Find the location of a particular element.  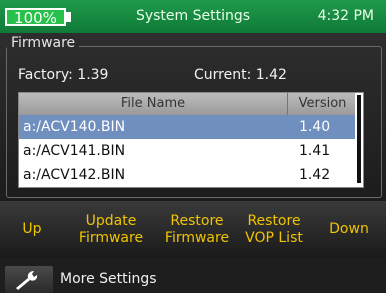

firmware-group-title: Firmware is located at coordinates (43, 43).